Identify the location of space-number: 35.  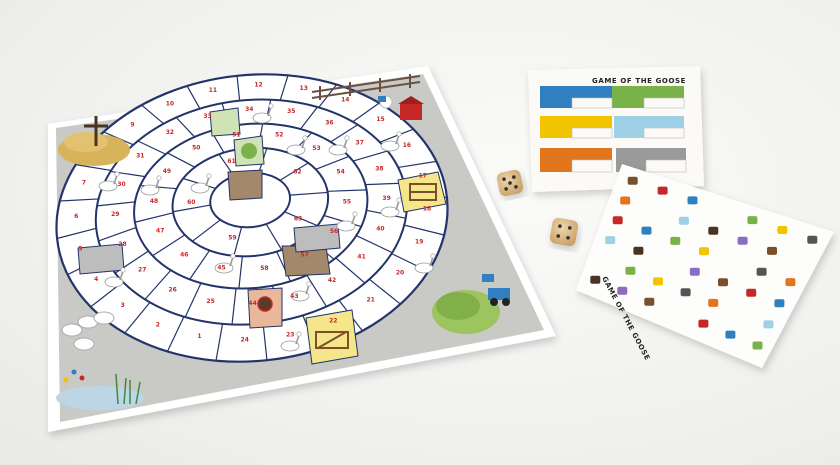
(291, 111).